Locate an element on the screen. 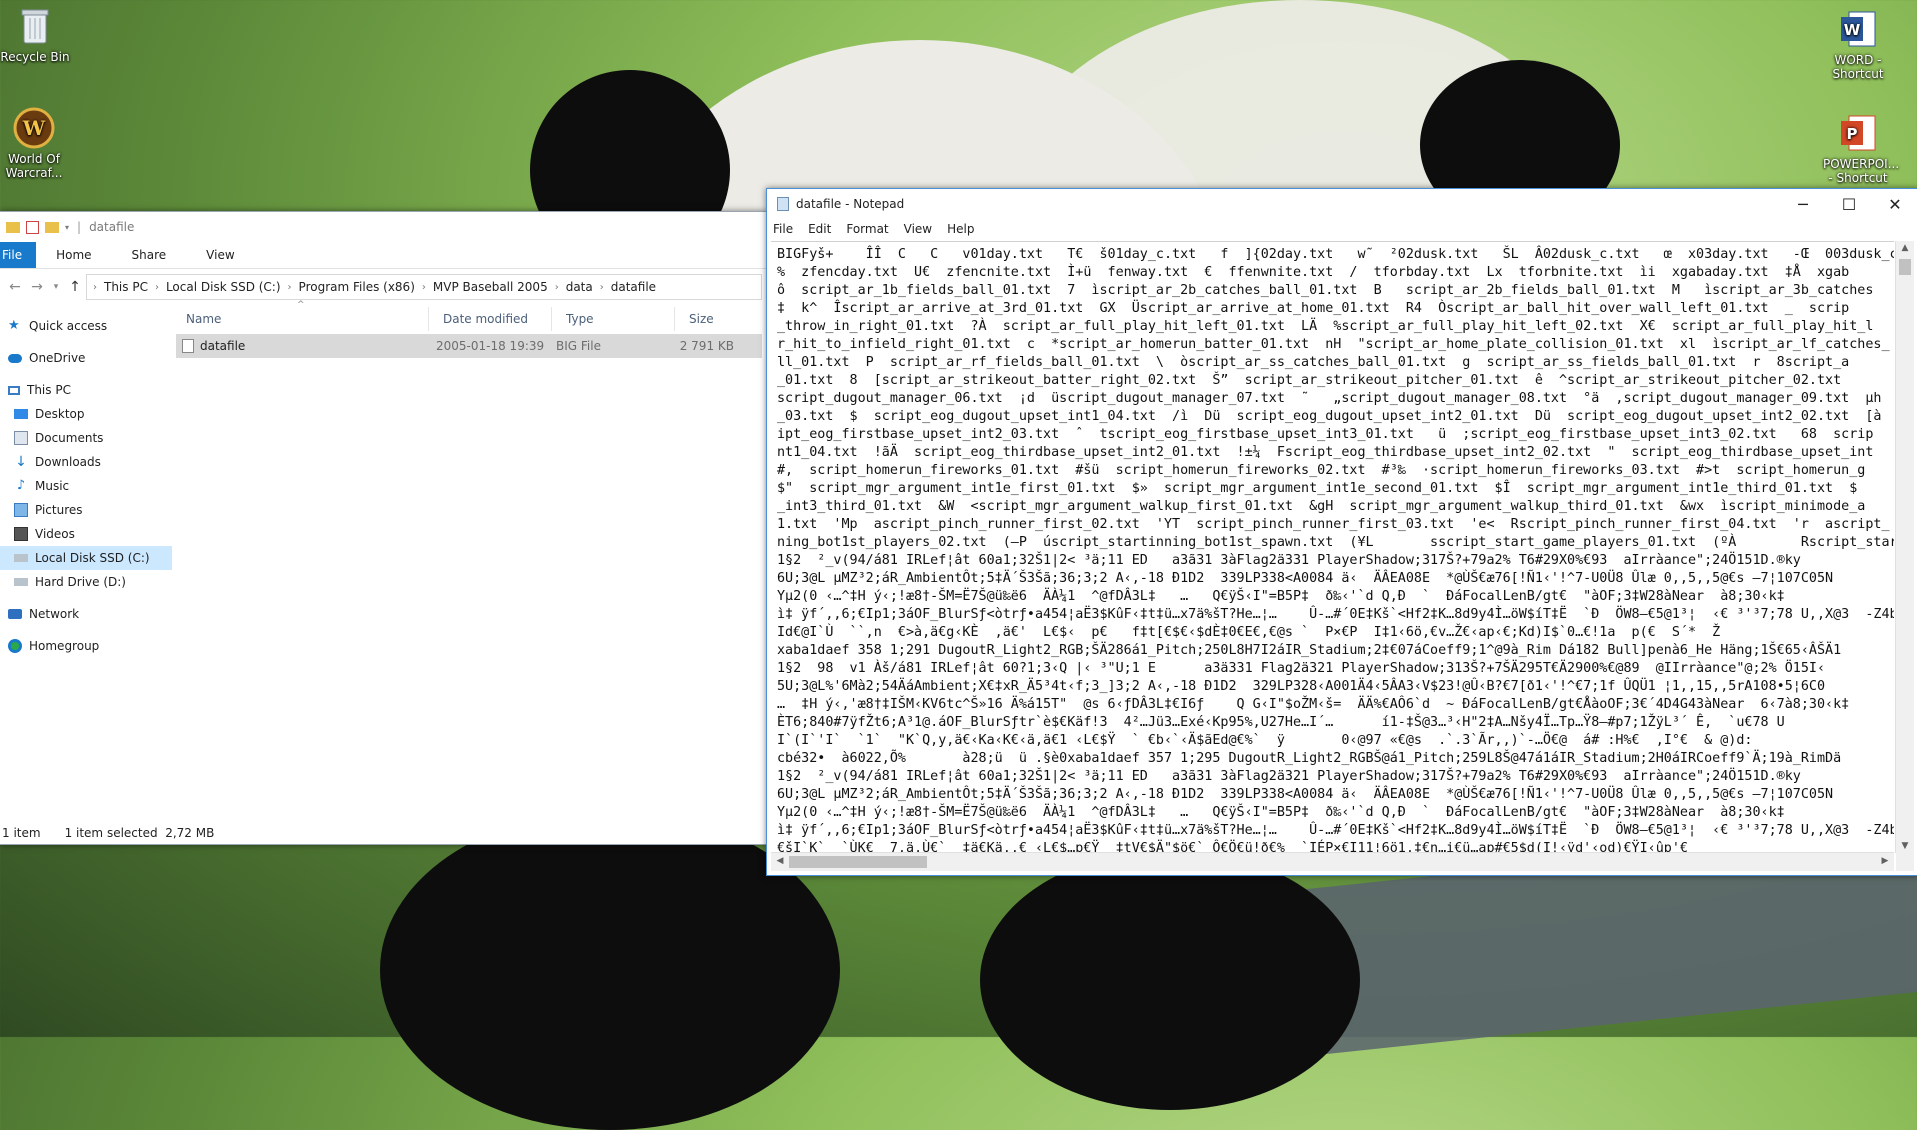 The width and height of the screenshot is (1917, 1130). recycle-bin-icon is located at coordinates (35, 26).